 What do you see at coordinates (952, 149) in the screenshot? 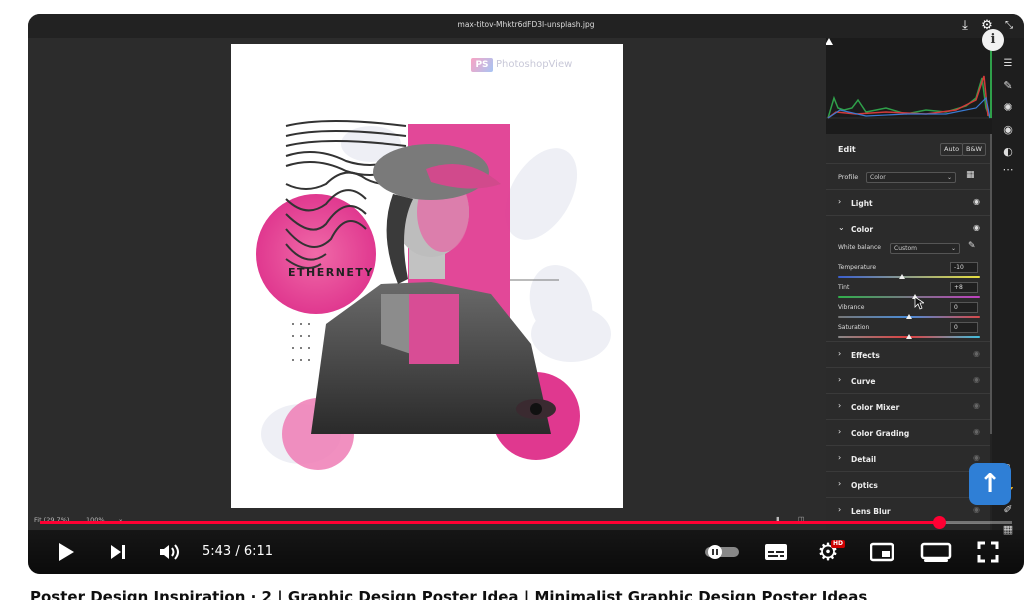
I see `auto-button: Auto` at bounding box center [952, 149].